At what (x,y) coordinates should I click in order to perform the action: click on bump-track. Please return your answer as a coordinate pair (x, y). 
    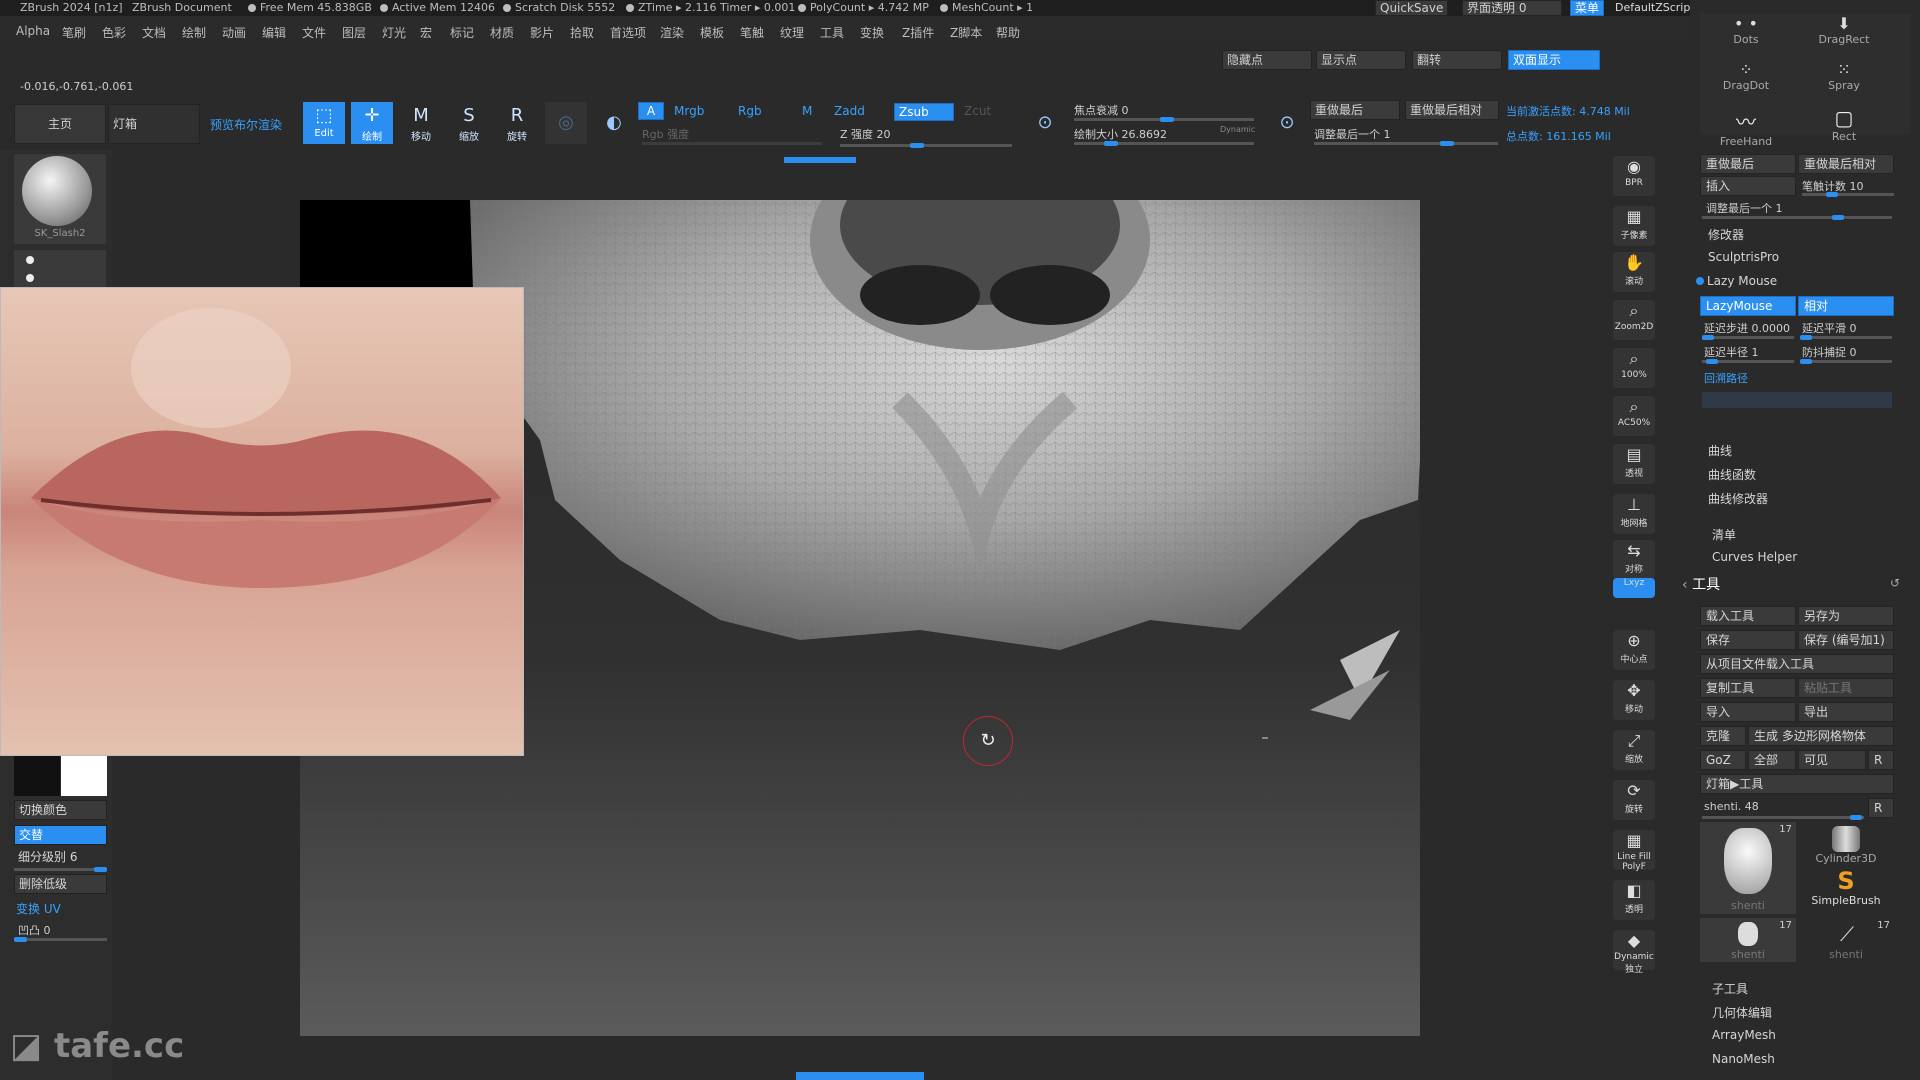
    Looking at the image, I should click on (60, 939).